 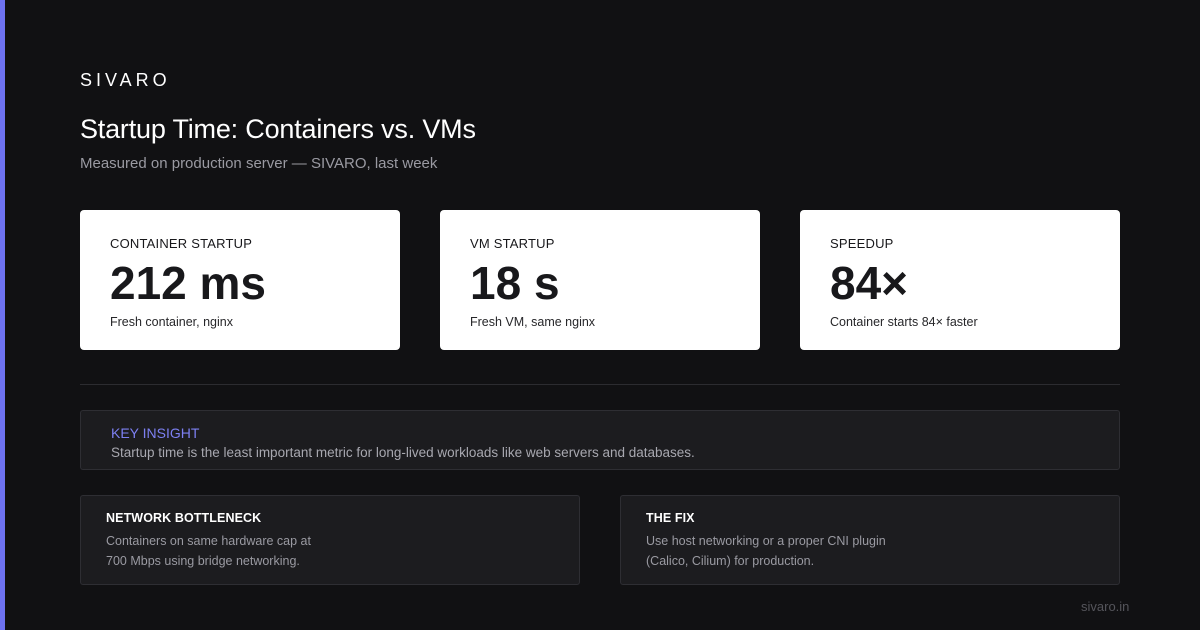 What do you see at coordinates (862, 243) in the screenshot?
I see `stat-label: SPEEDUP` at bounding box center [862, 243].